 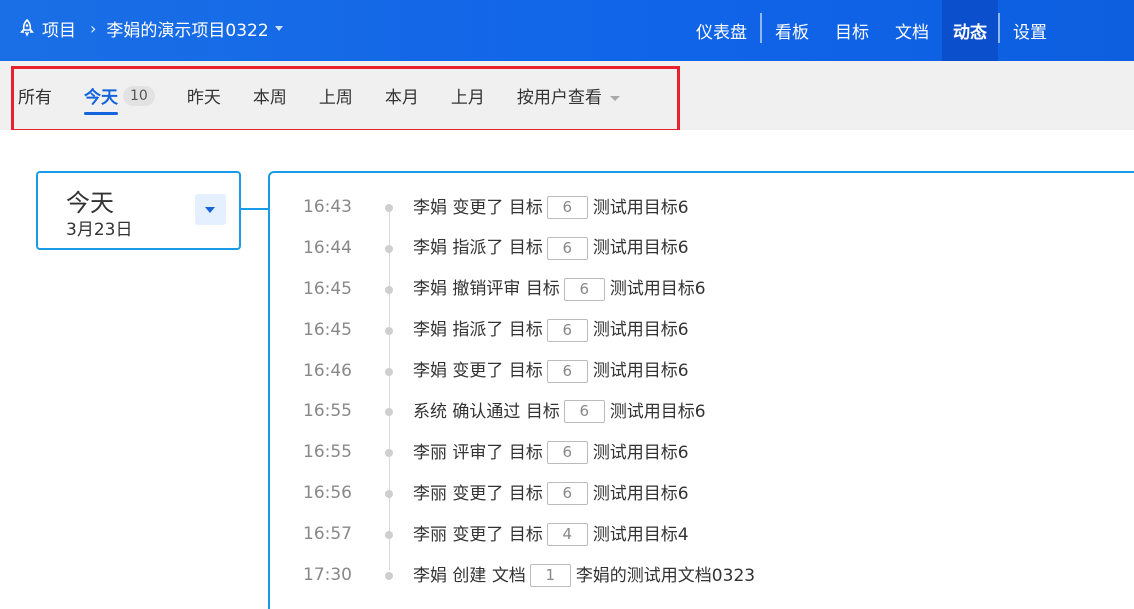 What do you see at coordinates (327, 247) in the screenshot?
I see `event-time: 16:44` at bounding box center [327, 247].